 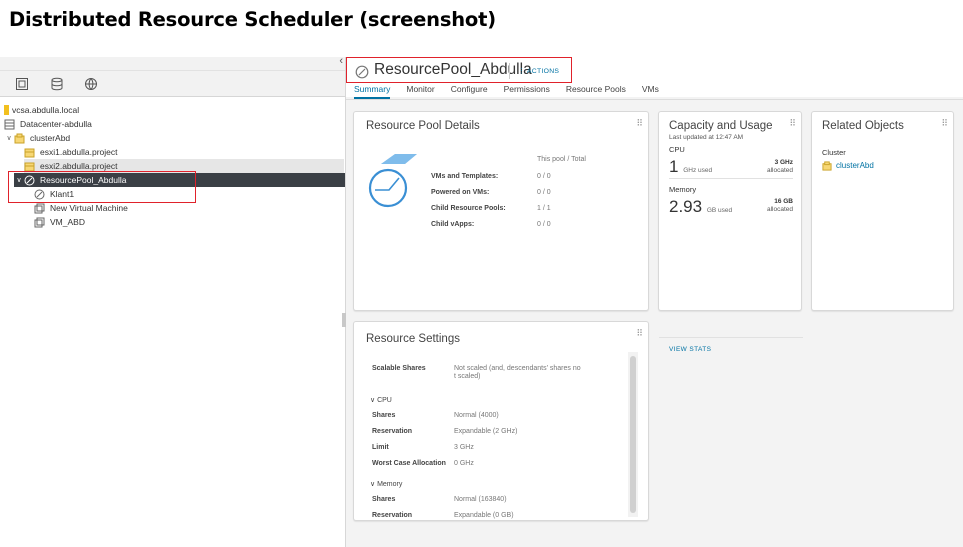 What do you see at coordinates (544, 208) in the screenshot?
I see `detail-value: 1 / 1` at bounding box center [544, 208].